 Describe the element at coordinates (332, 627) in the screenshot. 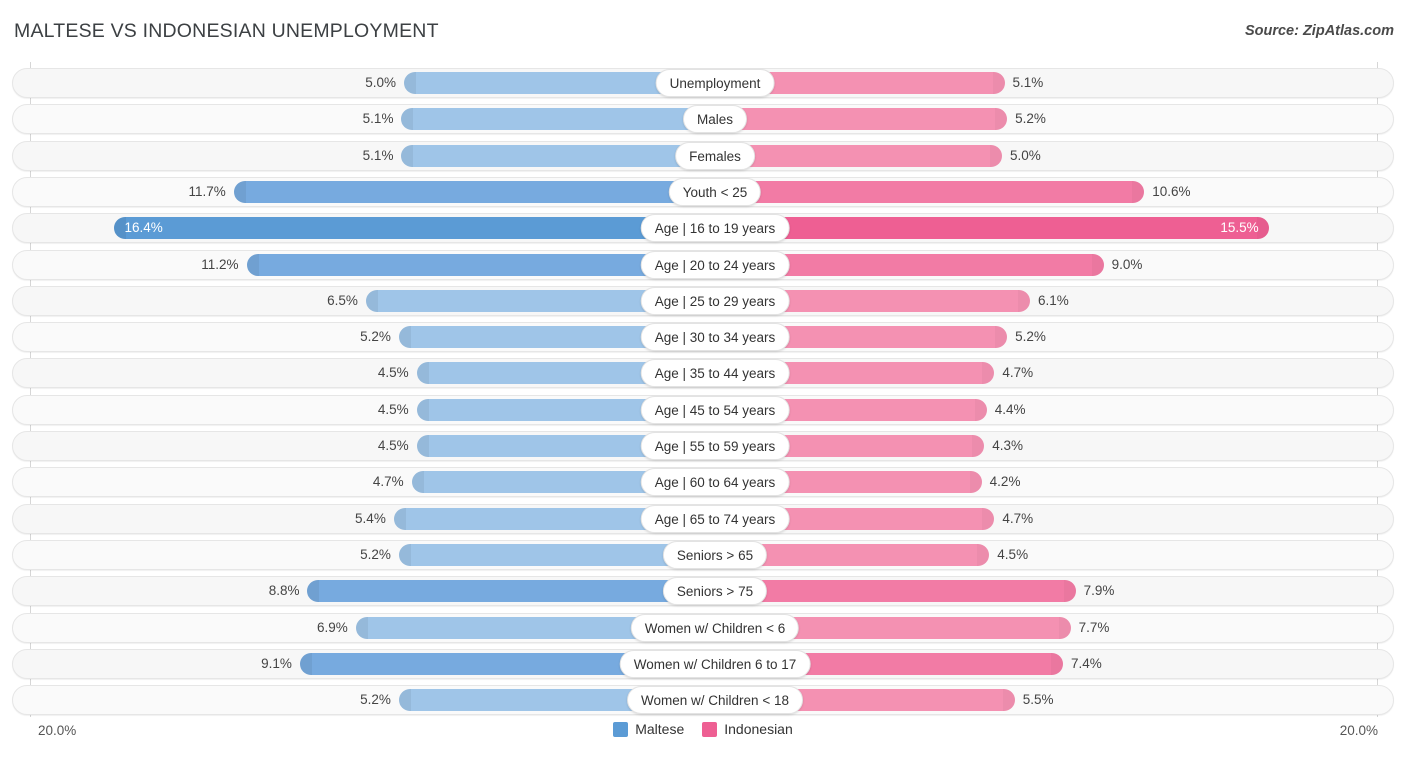

I see `value-label-maltese: 6.9%` at that location.